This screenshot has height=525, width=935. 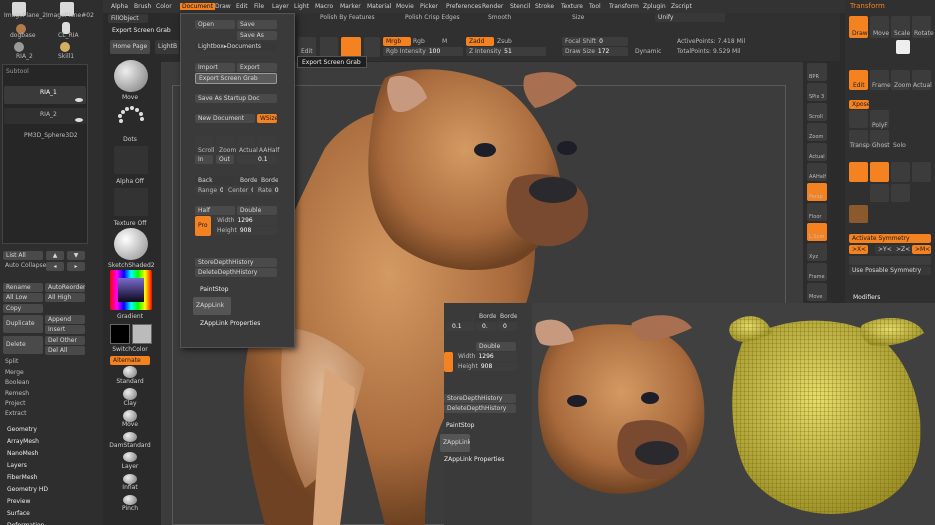 What do you see at coordinates (405, 6) in the screenshot?
I see `menu-movie: Movie` at bounding box center [405, 6].